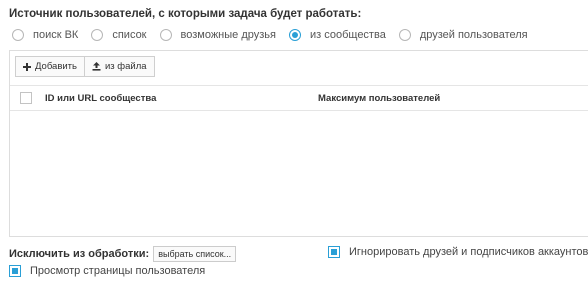 The image size is (588, 288). Describe the element at coordinates (15, 271) in the screenshot. I see `view-user-page-checkbox` at that location.